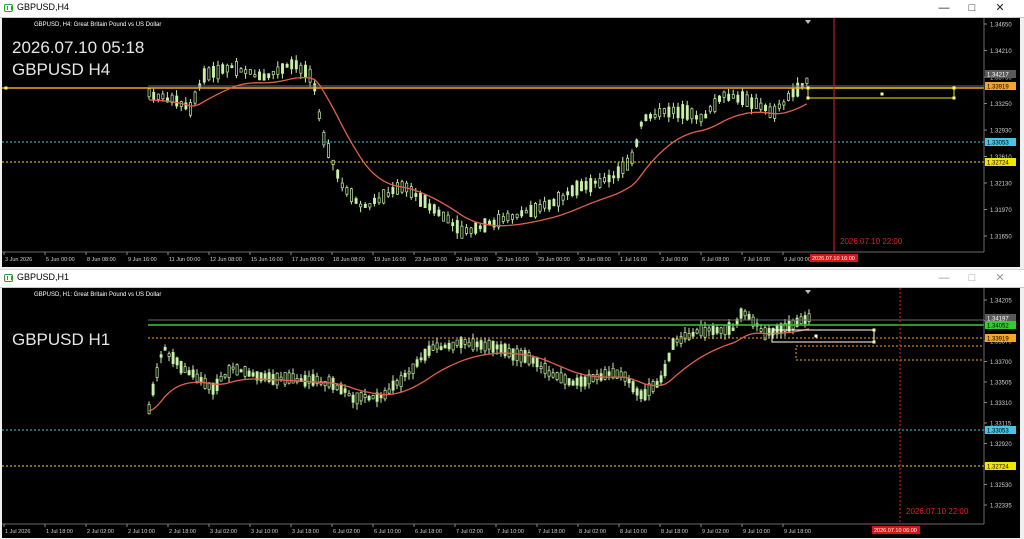  Describe the element at coordinates (8, 278) in the screenshot. I see `chart-window-icon` at that location.